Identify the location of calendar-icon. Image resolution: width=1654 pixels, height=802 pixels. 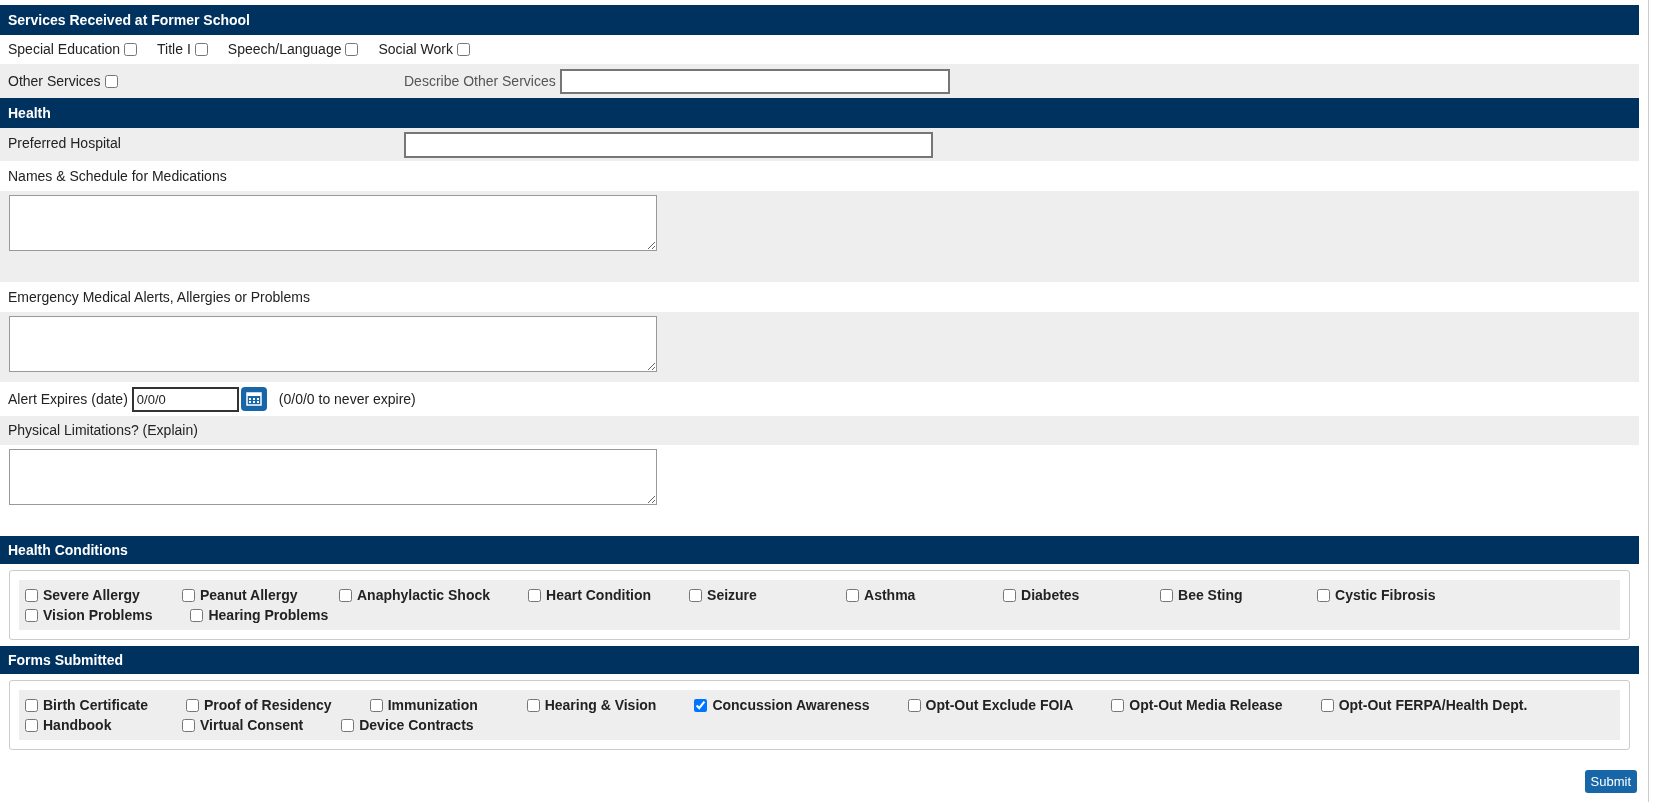
(253, 399).